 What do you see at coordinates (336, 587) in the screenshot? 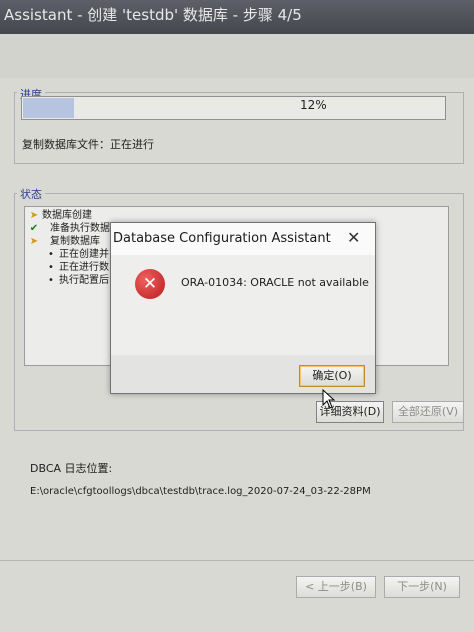
I see `back-button: < 上一步(B)` at bounding box center [336, 587].